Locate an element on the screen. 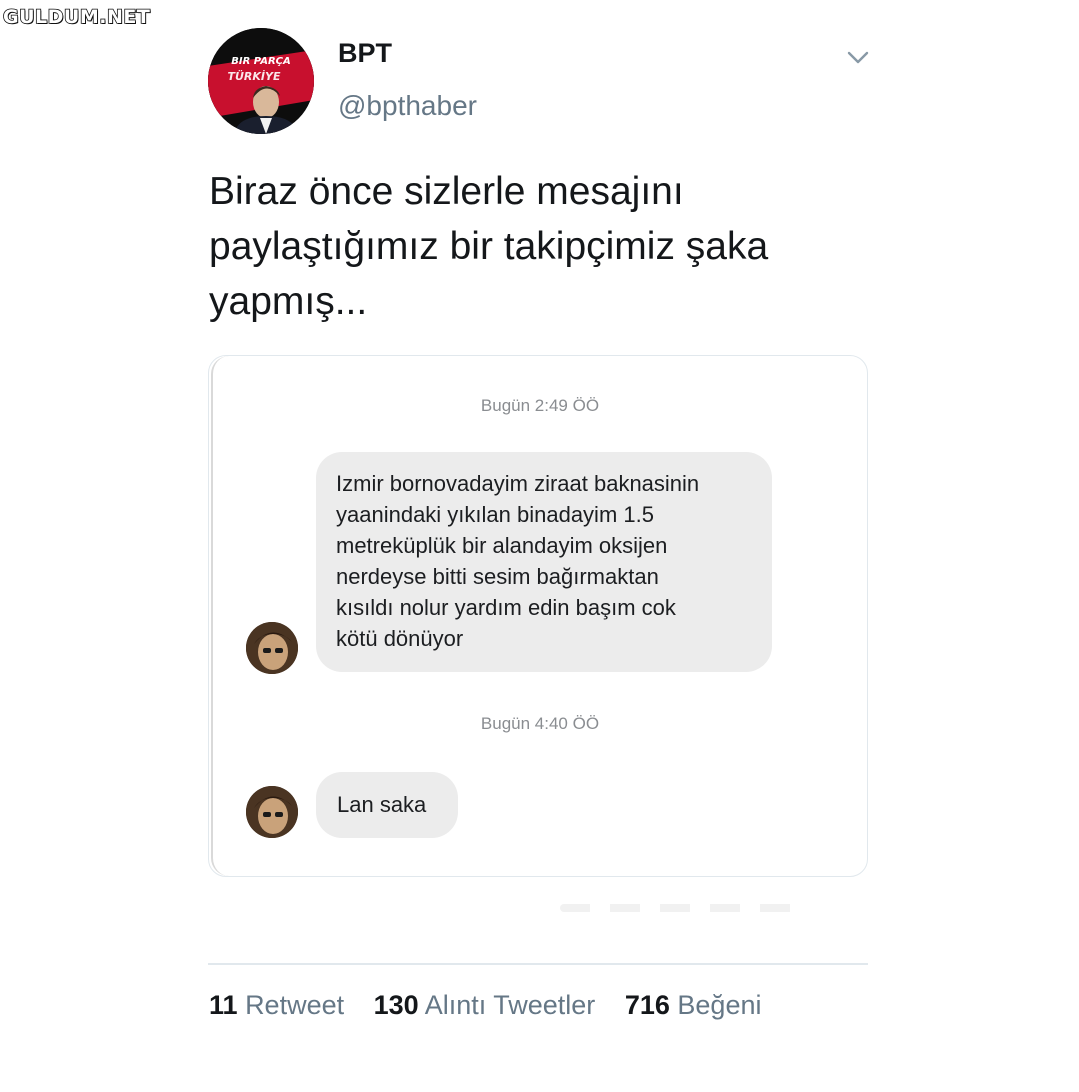  like-count-value: 716 is located at coordinates (647, 1005).